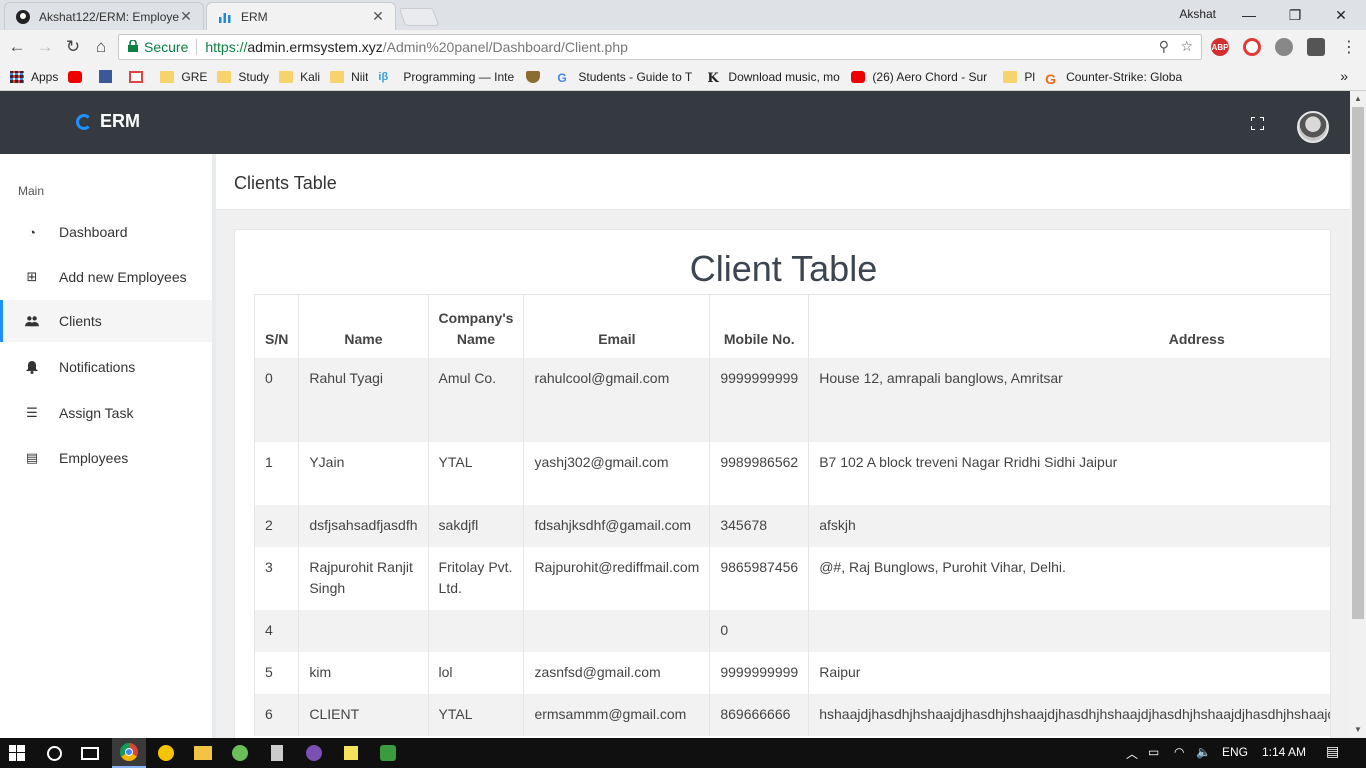 The image size is (1366, 768). Describe the element at coordinates (1341, 15) in the screenshot. I see `close-window-button: ✕` at that location.